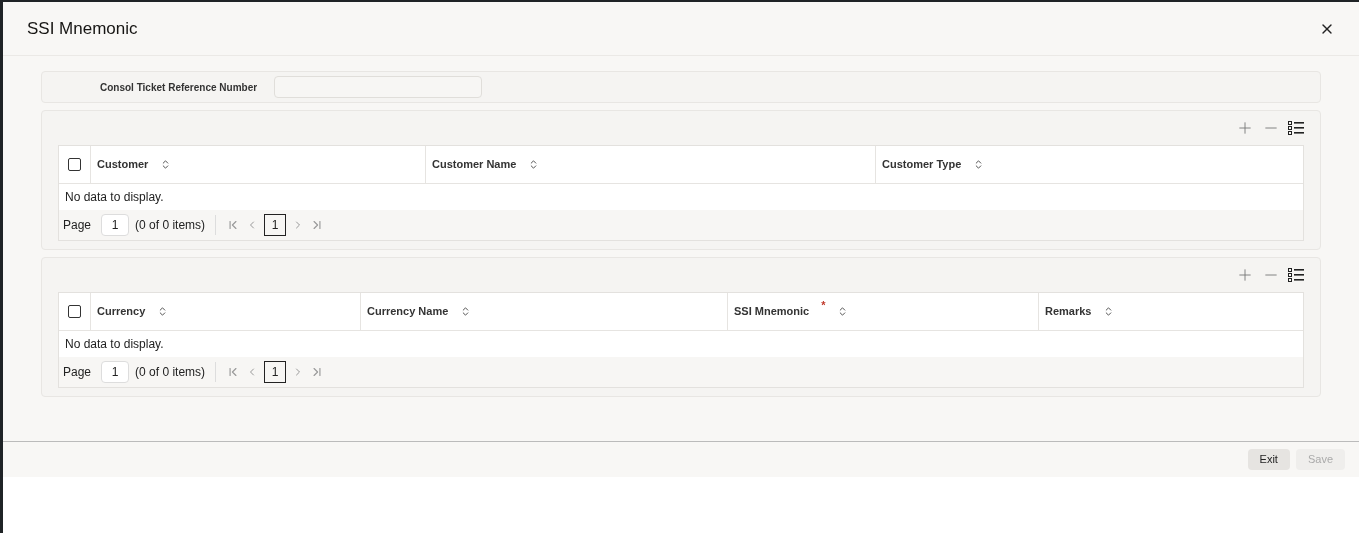 This screenshot has width=1359, height=533. Describe the element at coordinates (1089, 164) in the screenshot. I see `column-header: Customer Type` at that location.